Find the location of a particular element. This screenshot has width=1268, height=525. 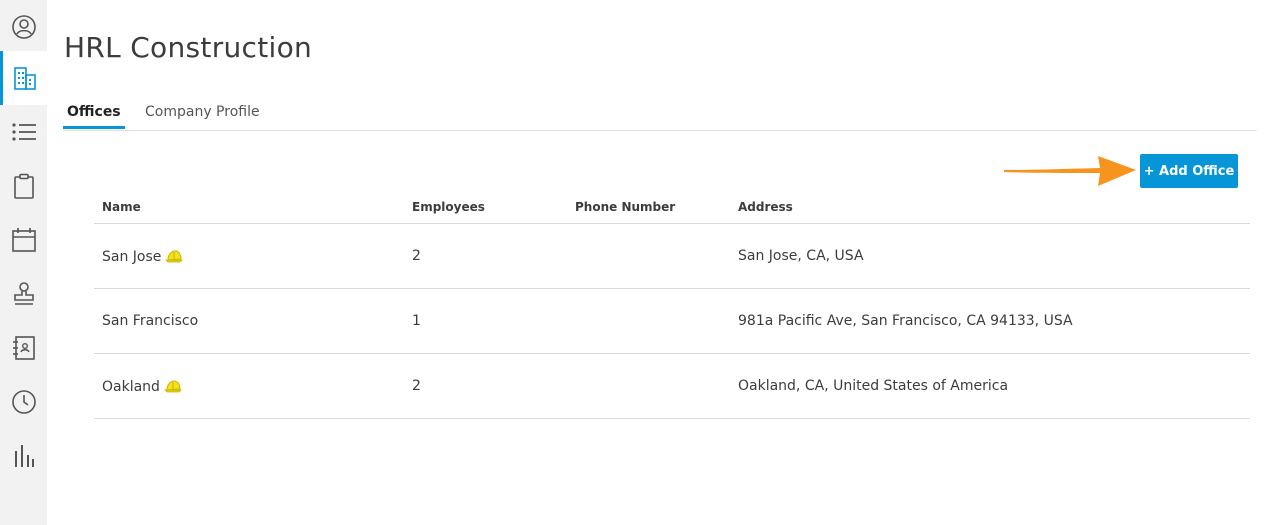

list-icon is located at coordinates (23, 132).